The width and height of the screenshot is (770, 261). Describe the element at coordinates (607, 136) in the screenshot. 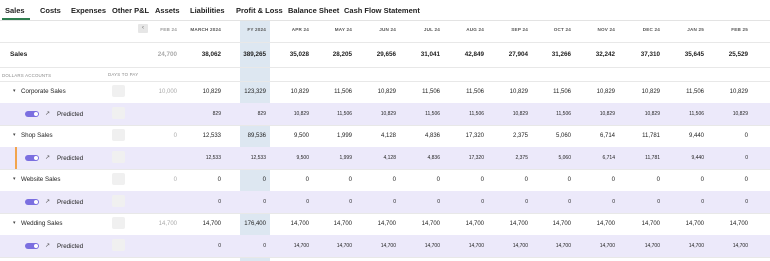

I see `table-cell: 6,714` at that location.